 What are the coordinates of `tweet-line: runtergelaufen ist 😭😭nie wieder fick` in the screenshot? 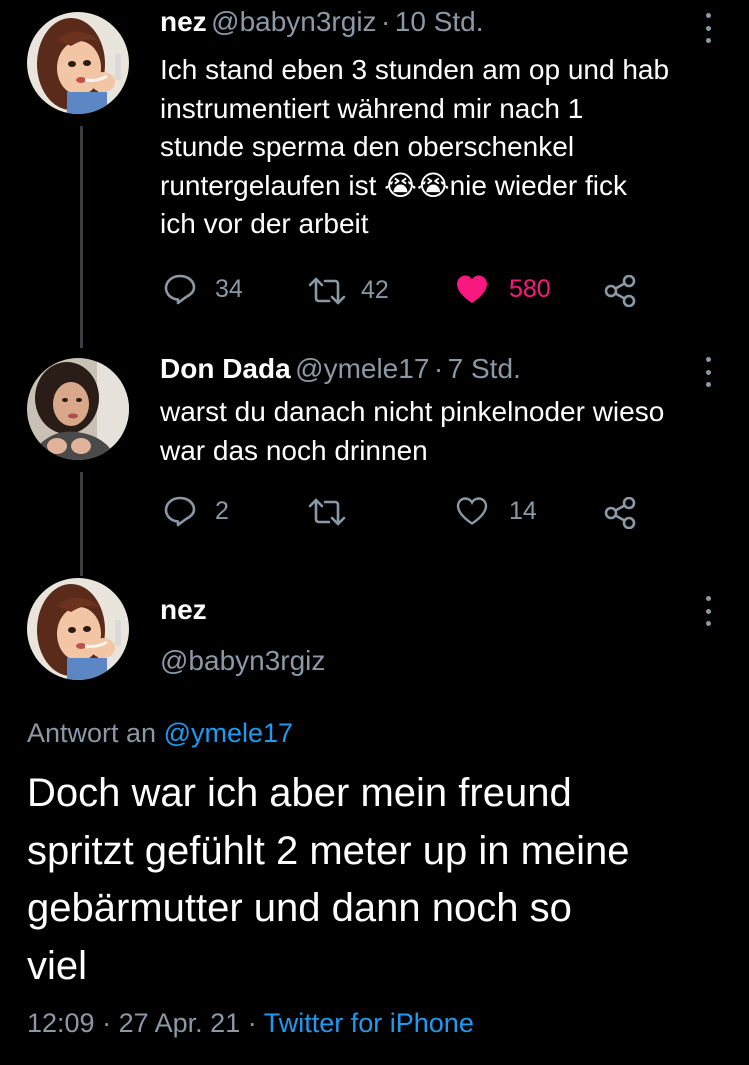 It's located at (393, 185).